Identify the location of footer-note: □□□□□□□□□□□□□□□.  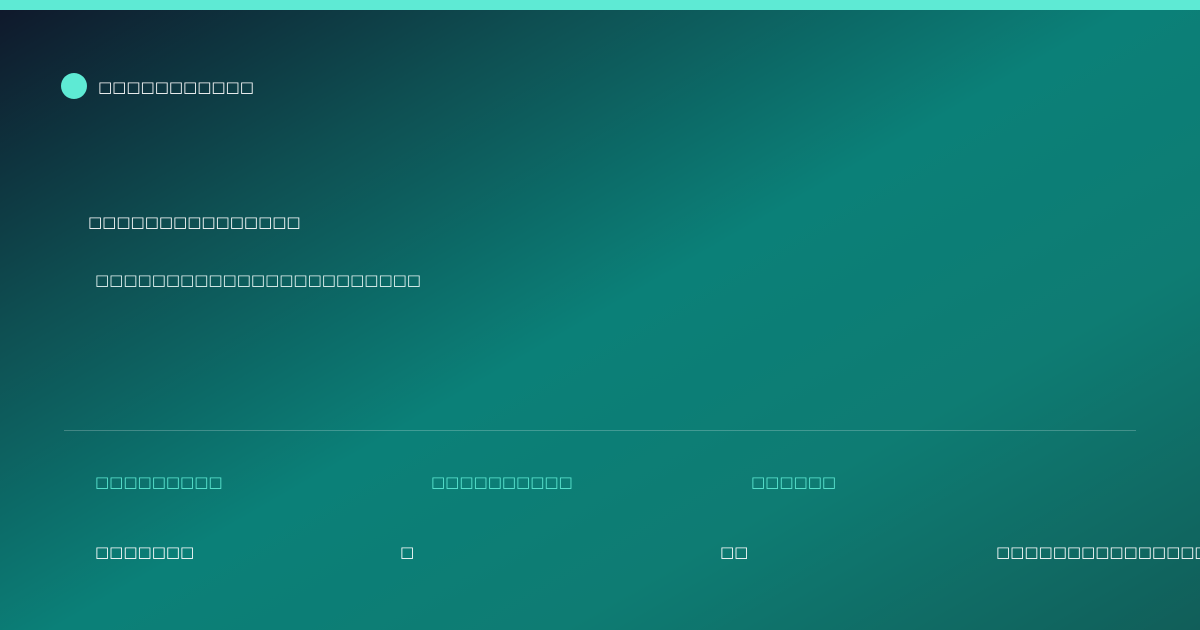
(1098, 552).